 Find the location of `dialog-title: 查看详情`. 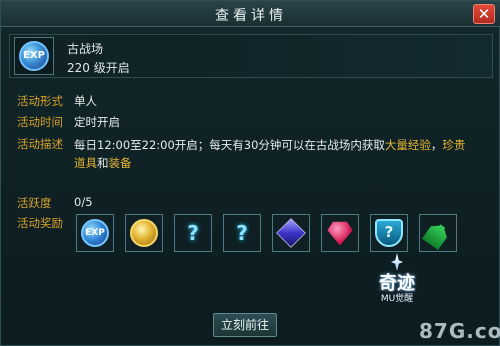

dialog-title: 查看详情 is located at coordinates (251, 16).